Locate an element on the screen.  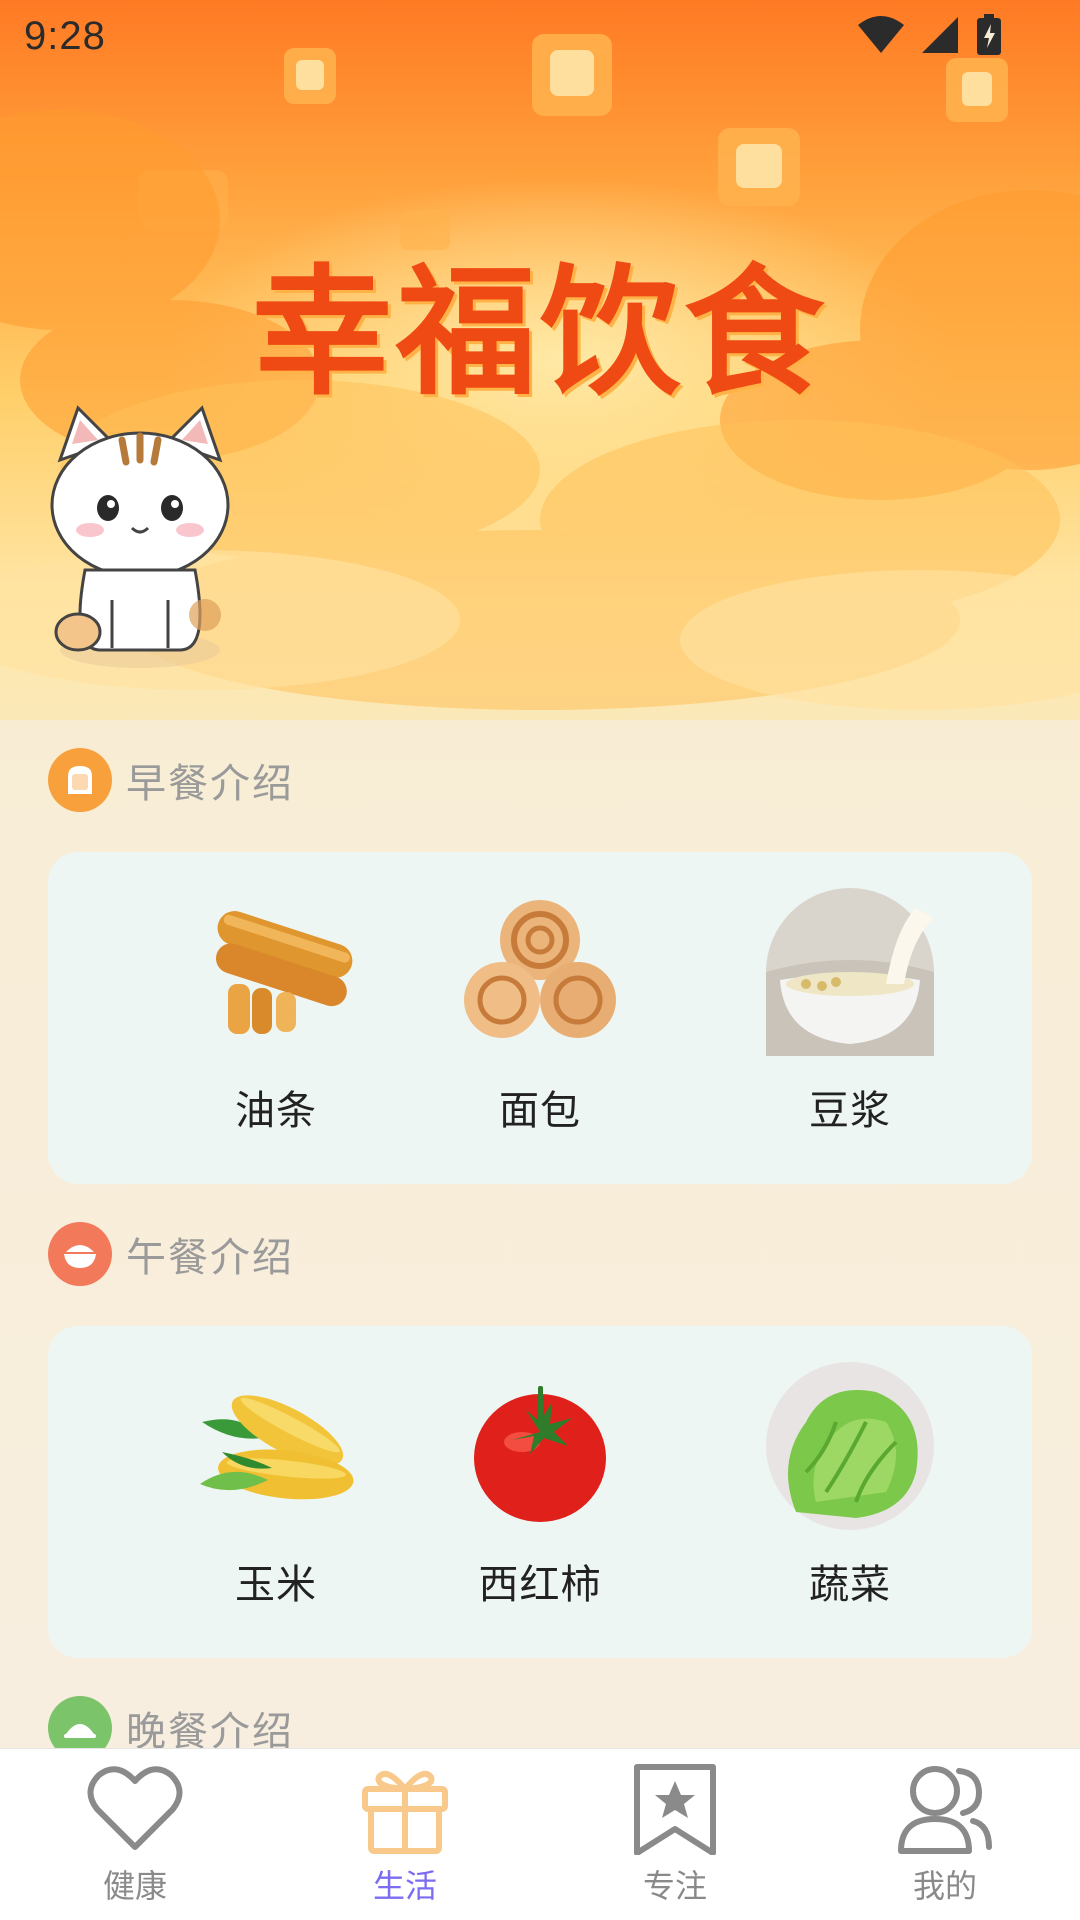
tomato-image is located at coordinates (540, 1446).